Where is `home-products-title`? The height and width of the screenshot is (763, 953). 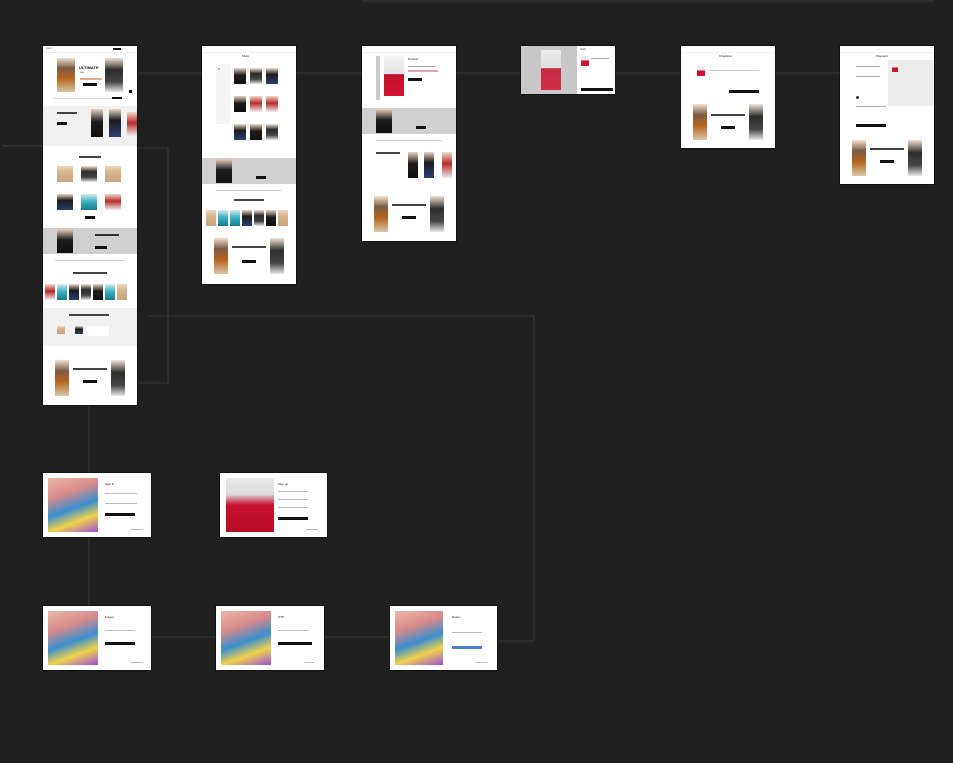
home-products-title is located at coordinates (90, 157).